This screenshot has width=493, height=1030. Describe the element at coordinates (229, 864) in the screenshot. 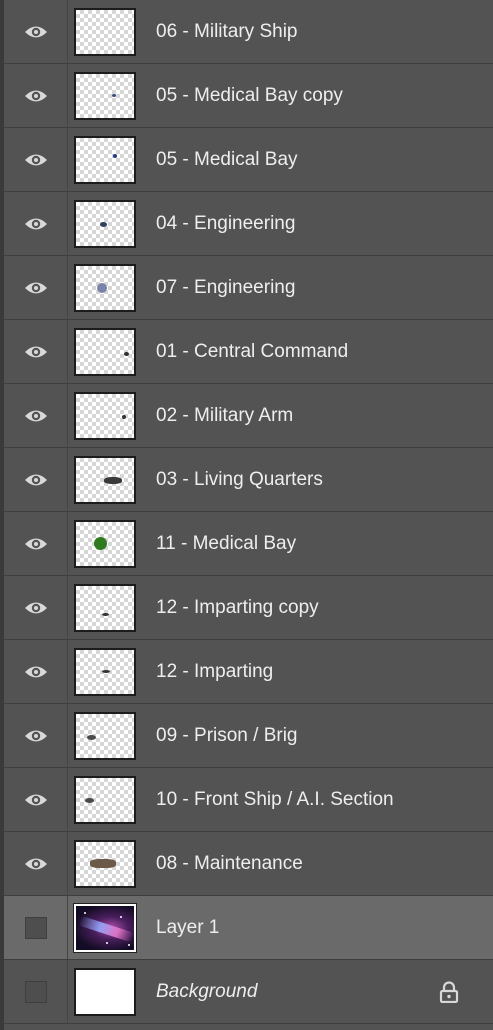

I see `layer-name: 08 - Maintenance` at that location.